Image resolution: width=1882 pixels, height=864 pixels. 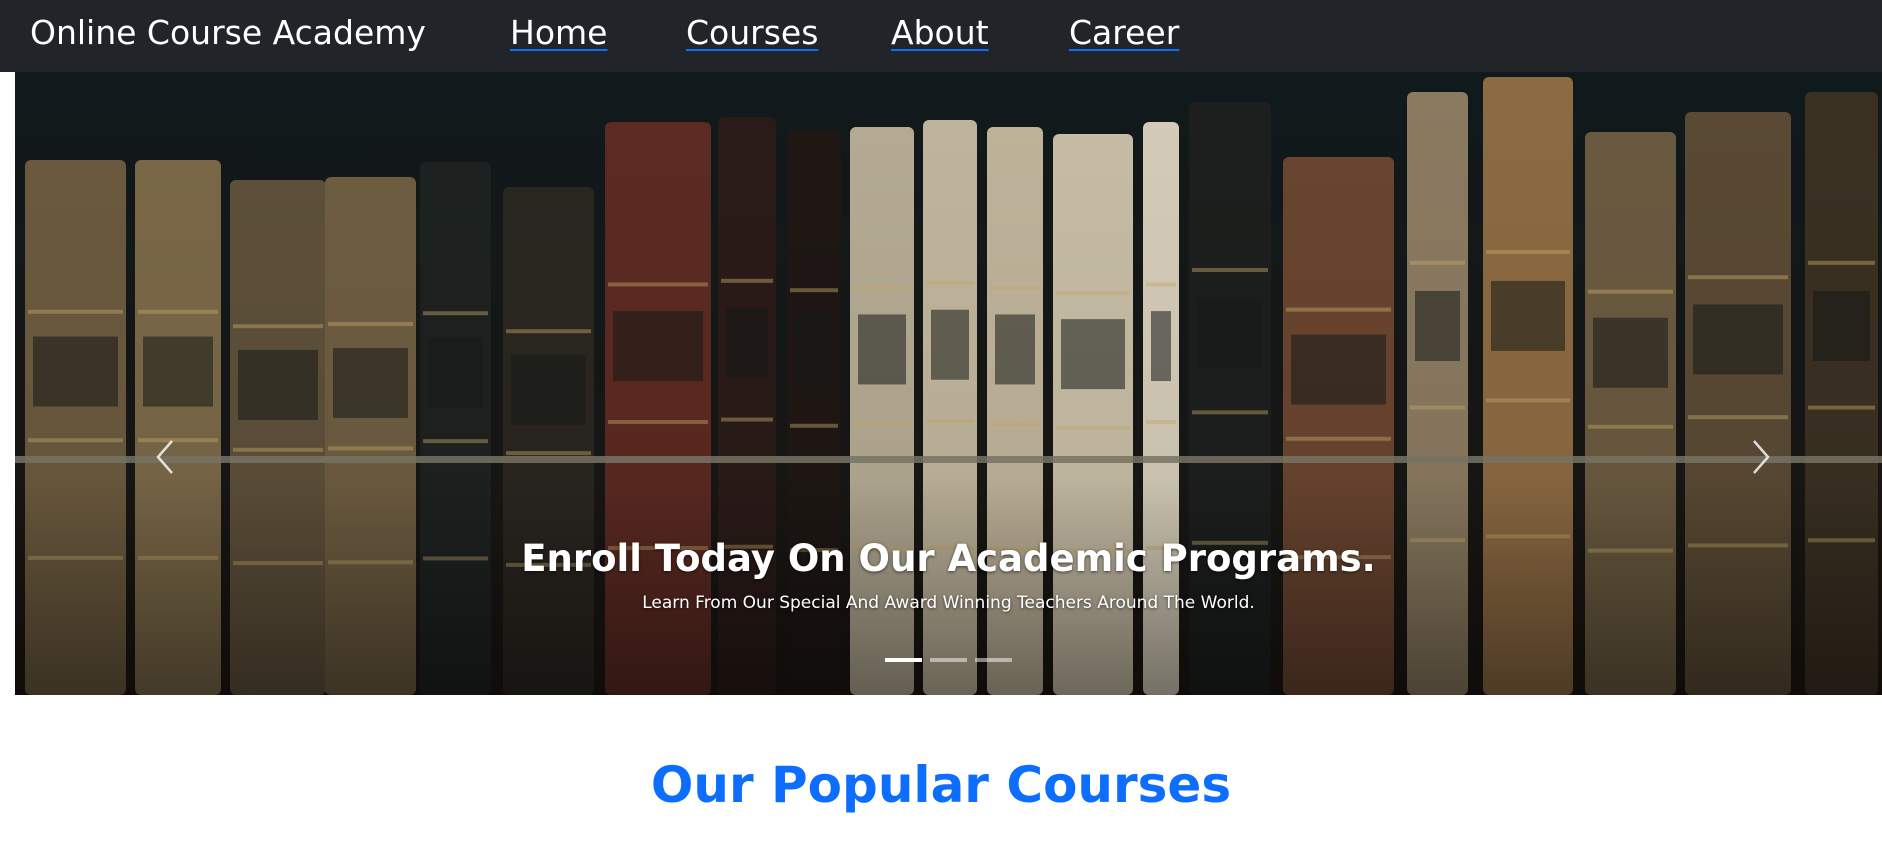 I want to click on caption-title: Enroll Today On Our Academic Programs., so click(x=948, y=558).